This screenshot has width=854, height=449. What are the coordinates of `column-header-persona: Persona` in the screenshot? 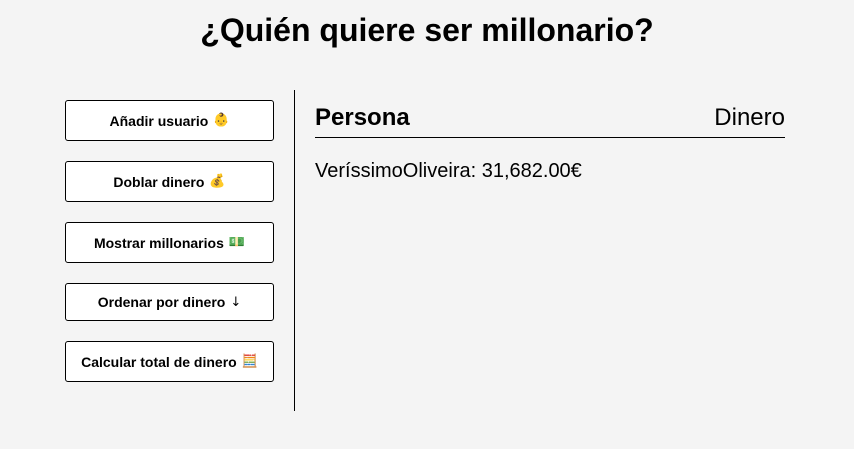 It's located at (362, 117).